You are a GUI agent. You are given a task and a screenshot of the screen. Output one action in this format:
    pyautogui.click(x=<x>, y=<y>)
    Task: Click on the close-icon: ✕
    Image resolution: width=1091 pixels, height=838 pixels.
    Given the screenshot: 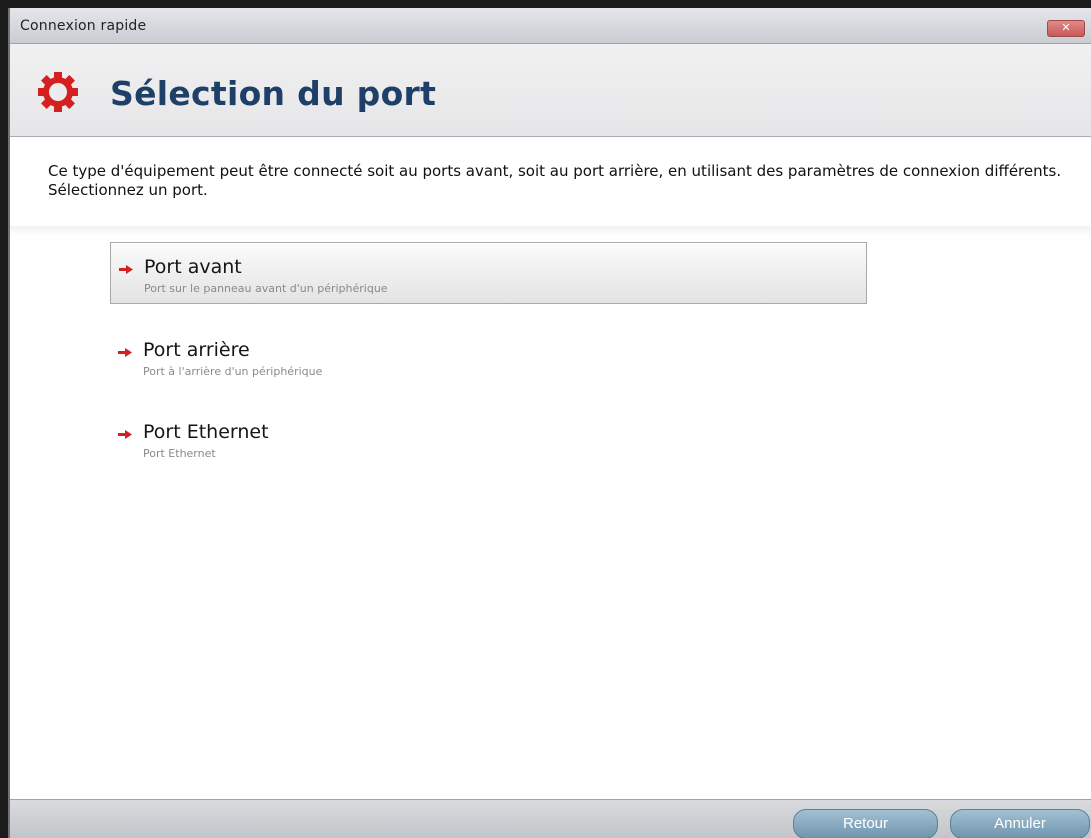 What is the action you would take?
    pyautogui.click(x=1066, y=27)
    